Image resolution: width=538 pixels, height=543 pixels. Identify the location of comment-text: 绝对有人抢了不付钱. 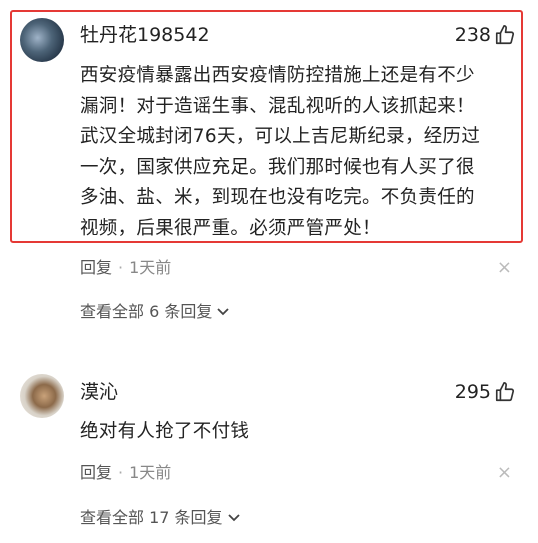
(295, 432).